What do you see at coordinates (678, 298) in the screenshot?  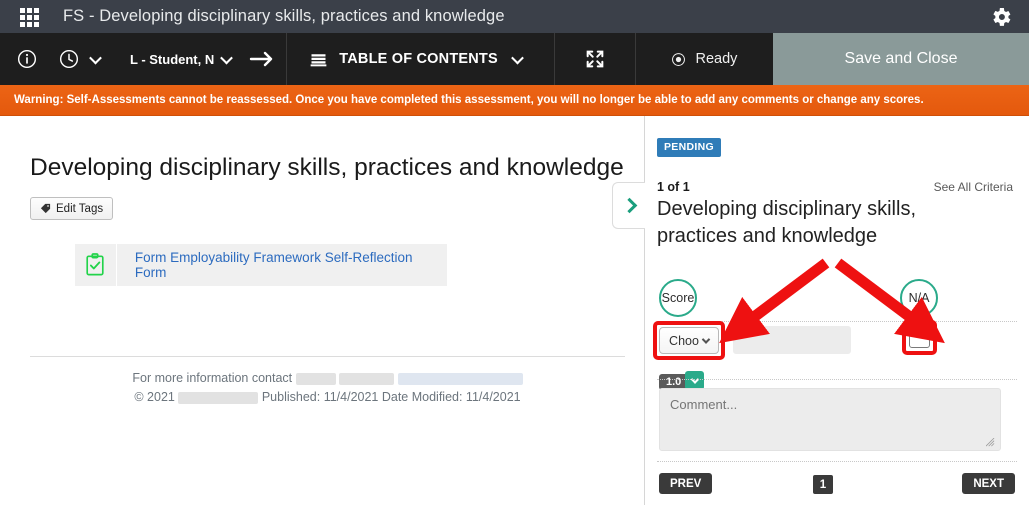 I see `score-circle-label: Score` at bounding box center [678, 298].